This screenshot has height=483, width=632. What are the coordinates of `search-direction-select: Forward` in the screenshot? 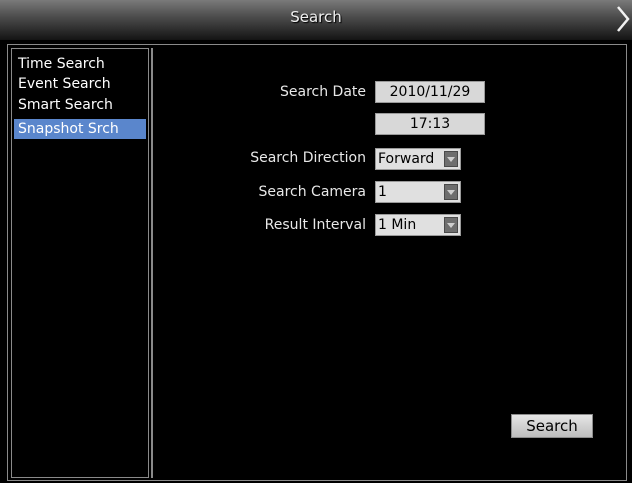 It's located at (418, 159).